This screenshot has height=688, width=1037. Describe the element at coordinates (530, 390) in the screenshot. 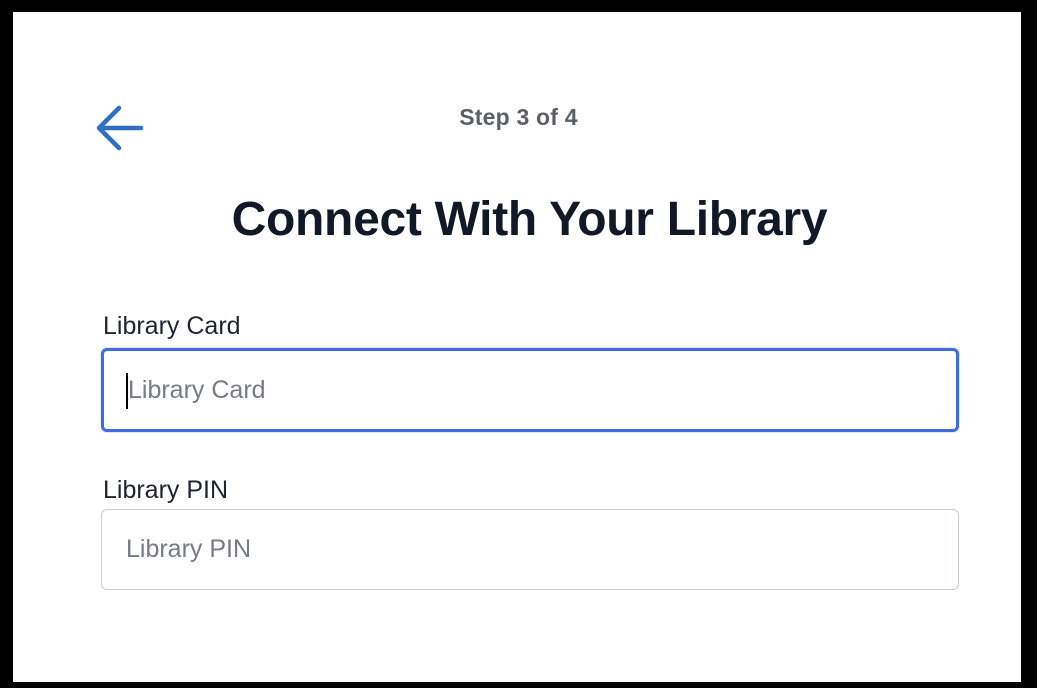

I see `library-card-input` at that location.